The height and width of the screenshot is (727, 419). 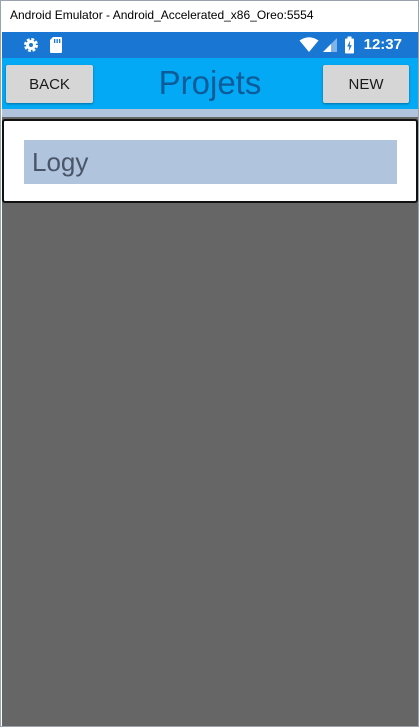 What do you see at coordinates (309, 45) in the screenshot?
I see `wifi-icon` at bounding box center [309, 45].